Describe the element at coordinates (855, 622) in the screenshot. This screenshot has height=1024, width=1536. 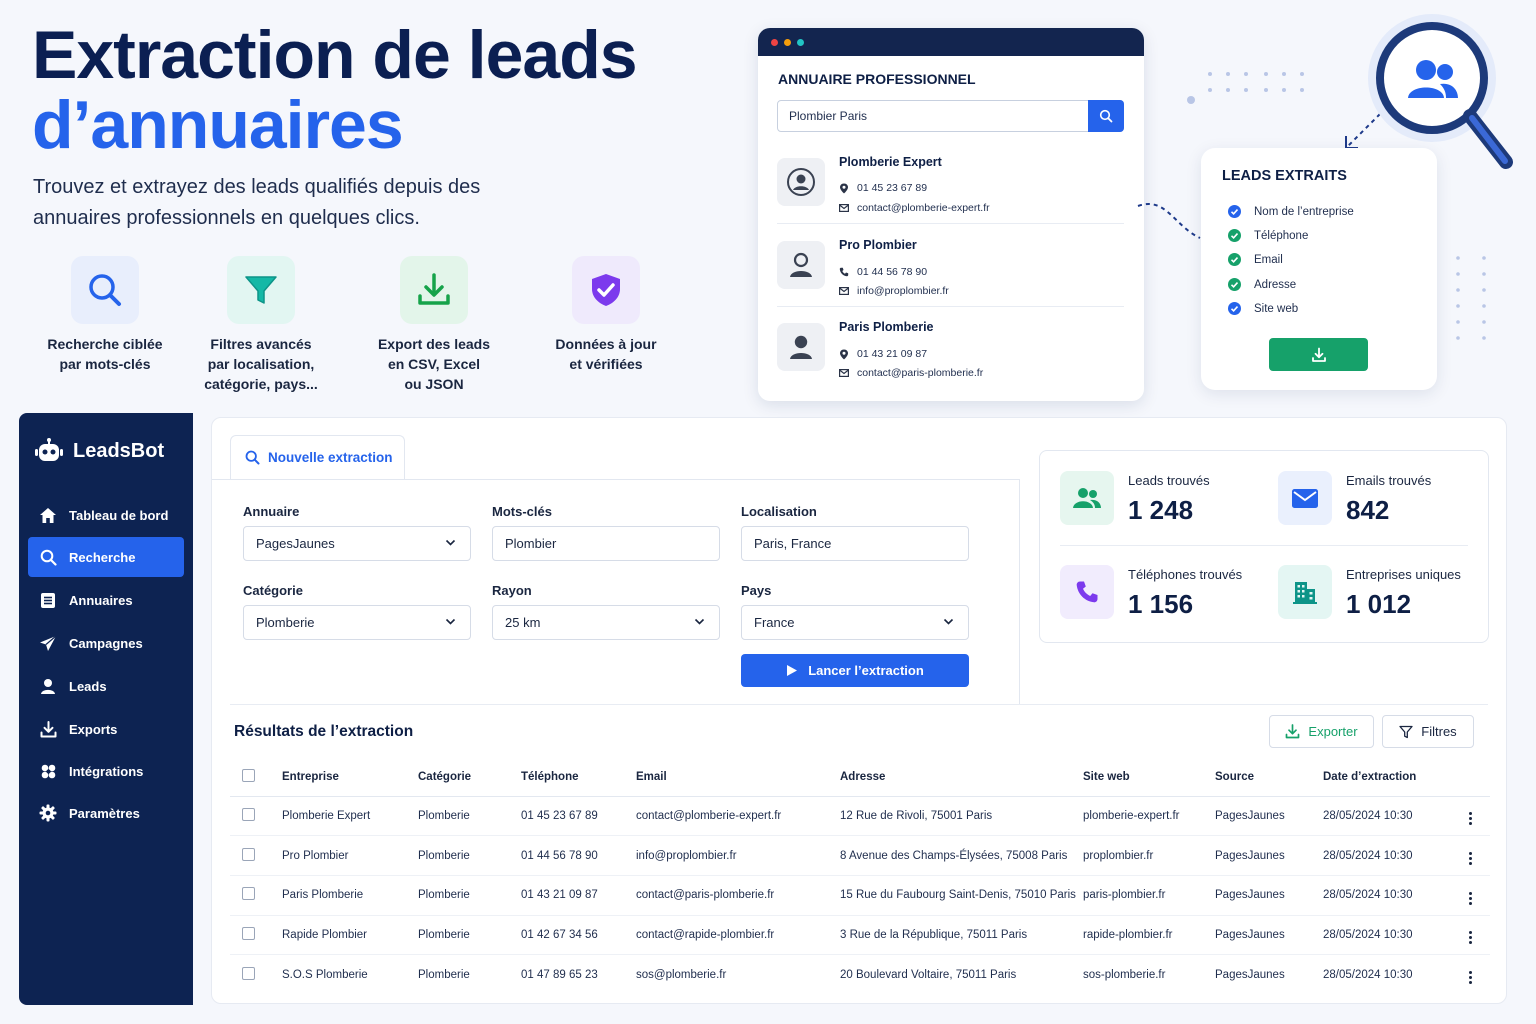
I see `country-select: France` at that location.